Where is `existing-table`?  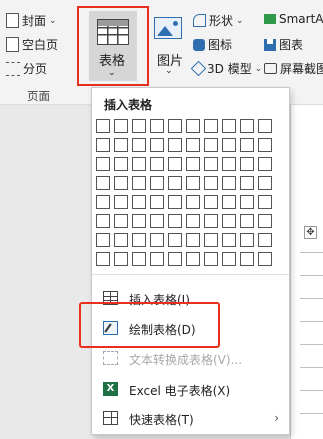 existing-table is located at coordinates (311, 330).